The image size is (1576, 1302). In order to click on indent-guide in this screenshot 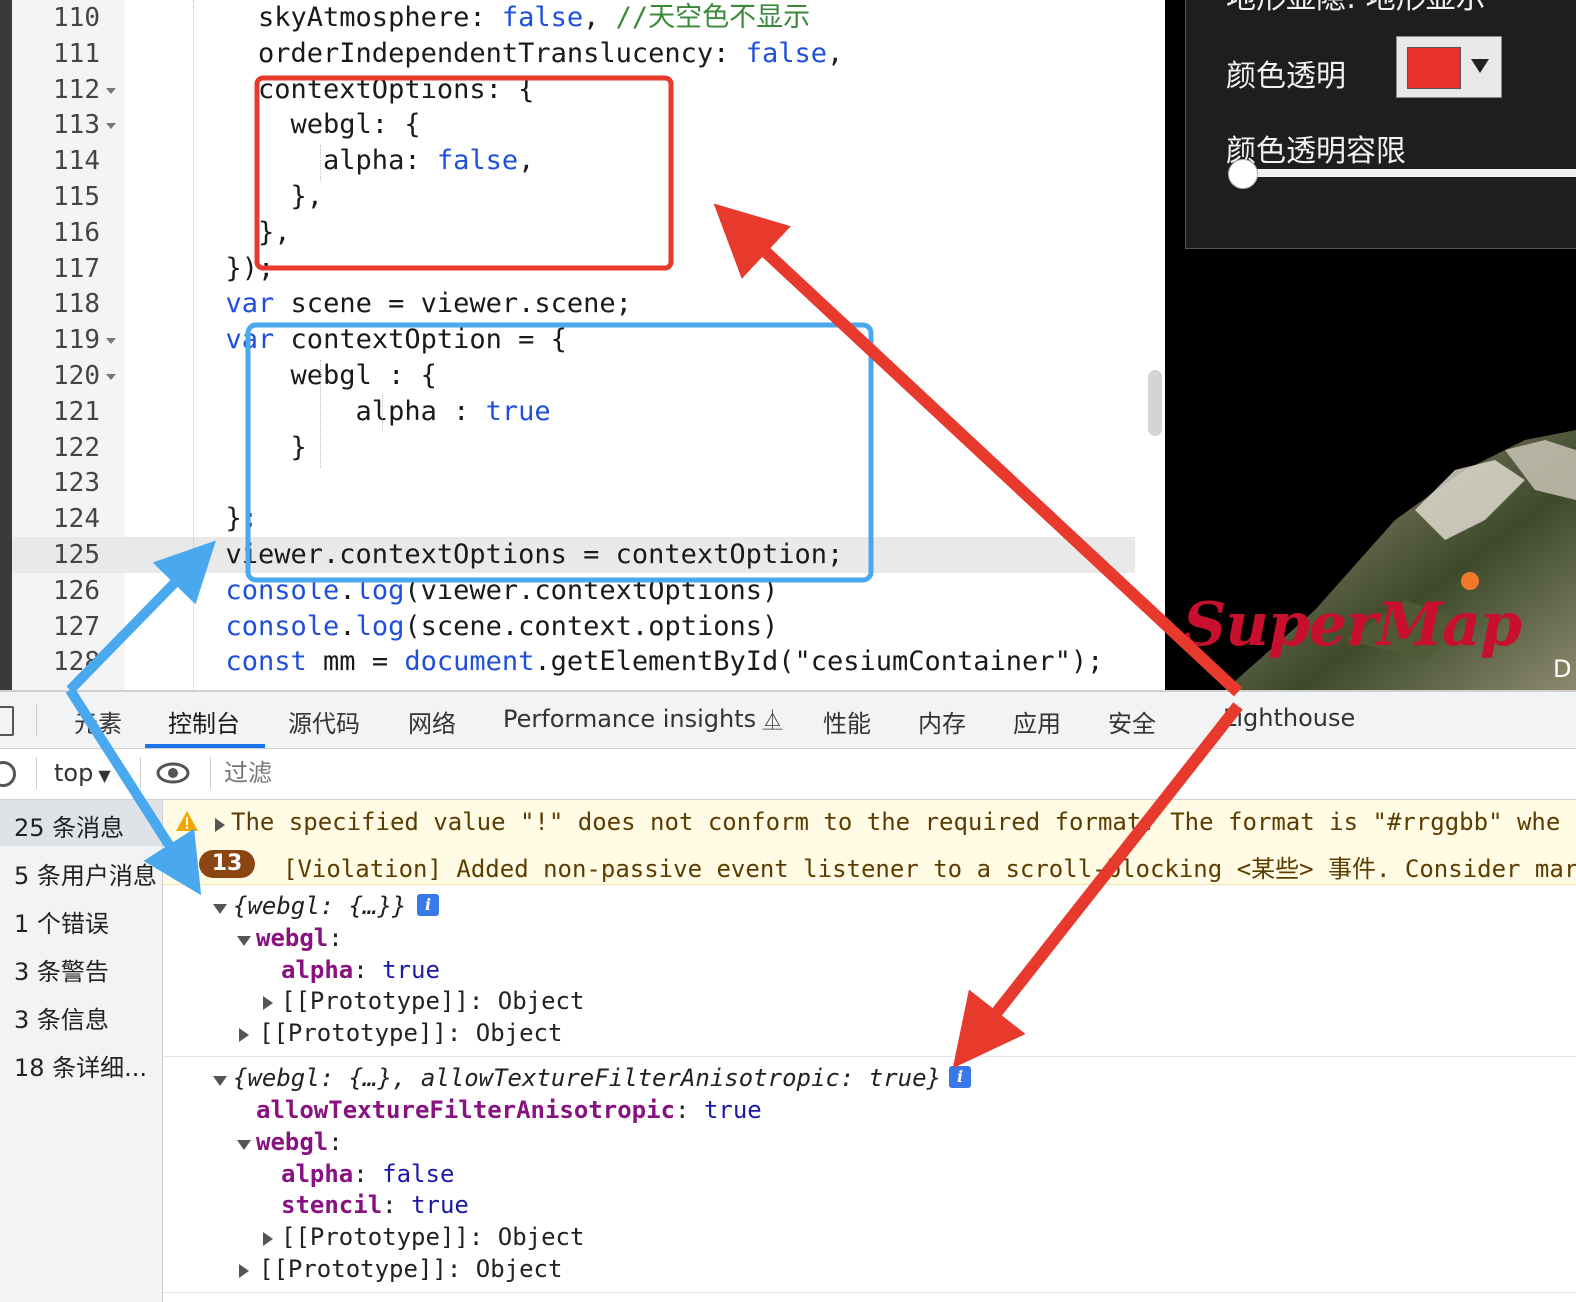, I will do `click(320, 163)`.